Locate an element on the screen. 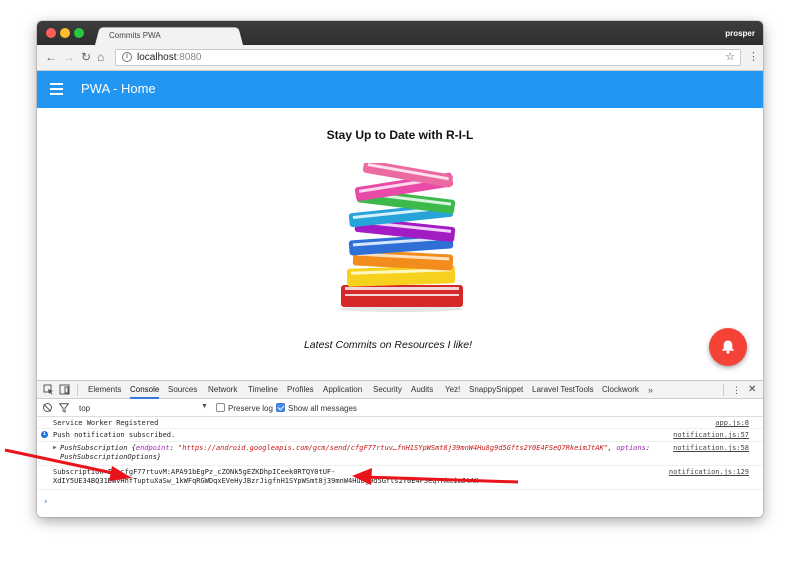 This screenshot has width=800, height=569. tab-profiles: Profiles is located at coordinates (300, 390).